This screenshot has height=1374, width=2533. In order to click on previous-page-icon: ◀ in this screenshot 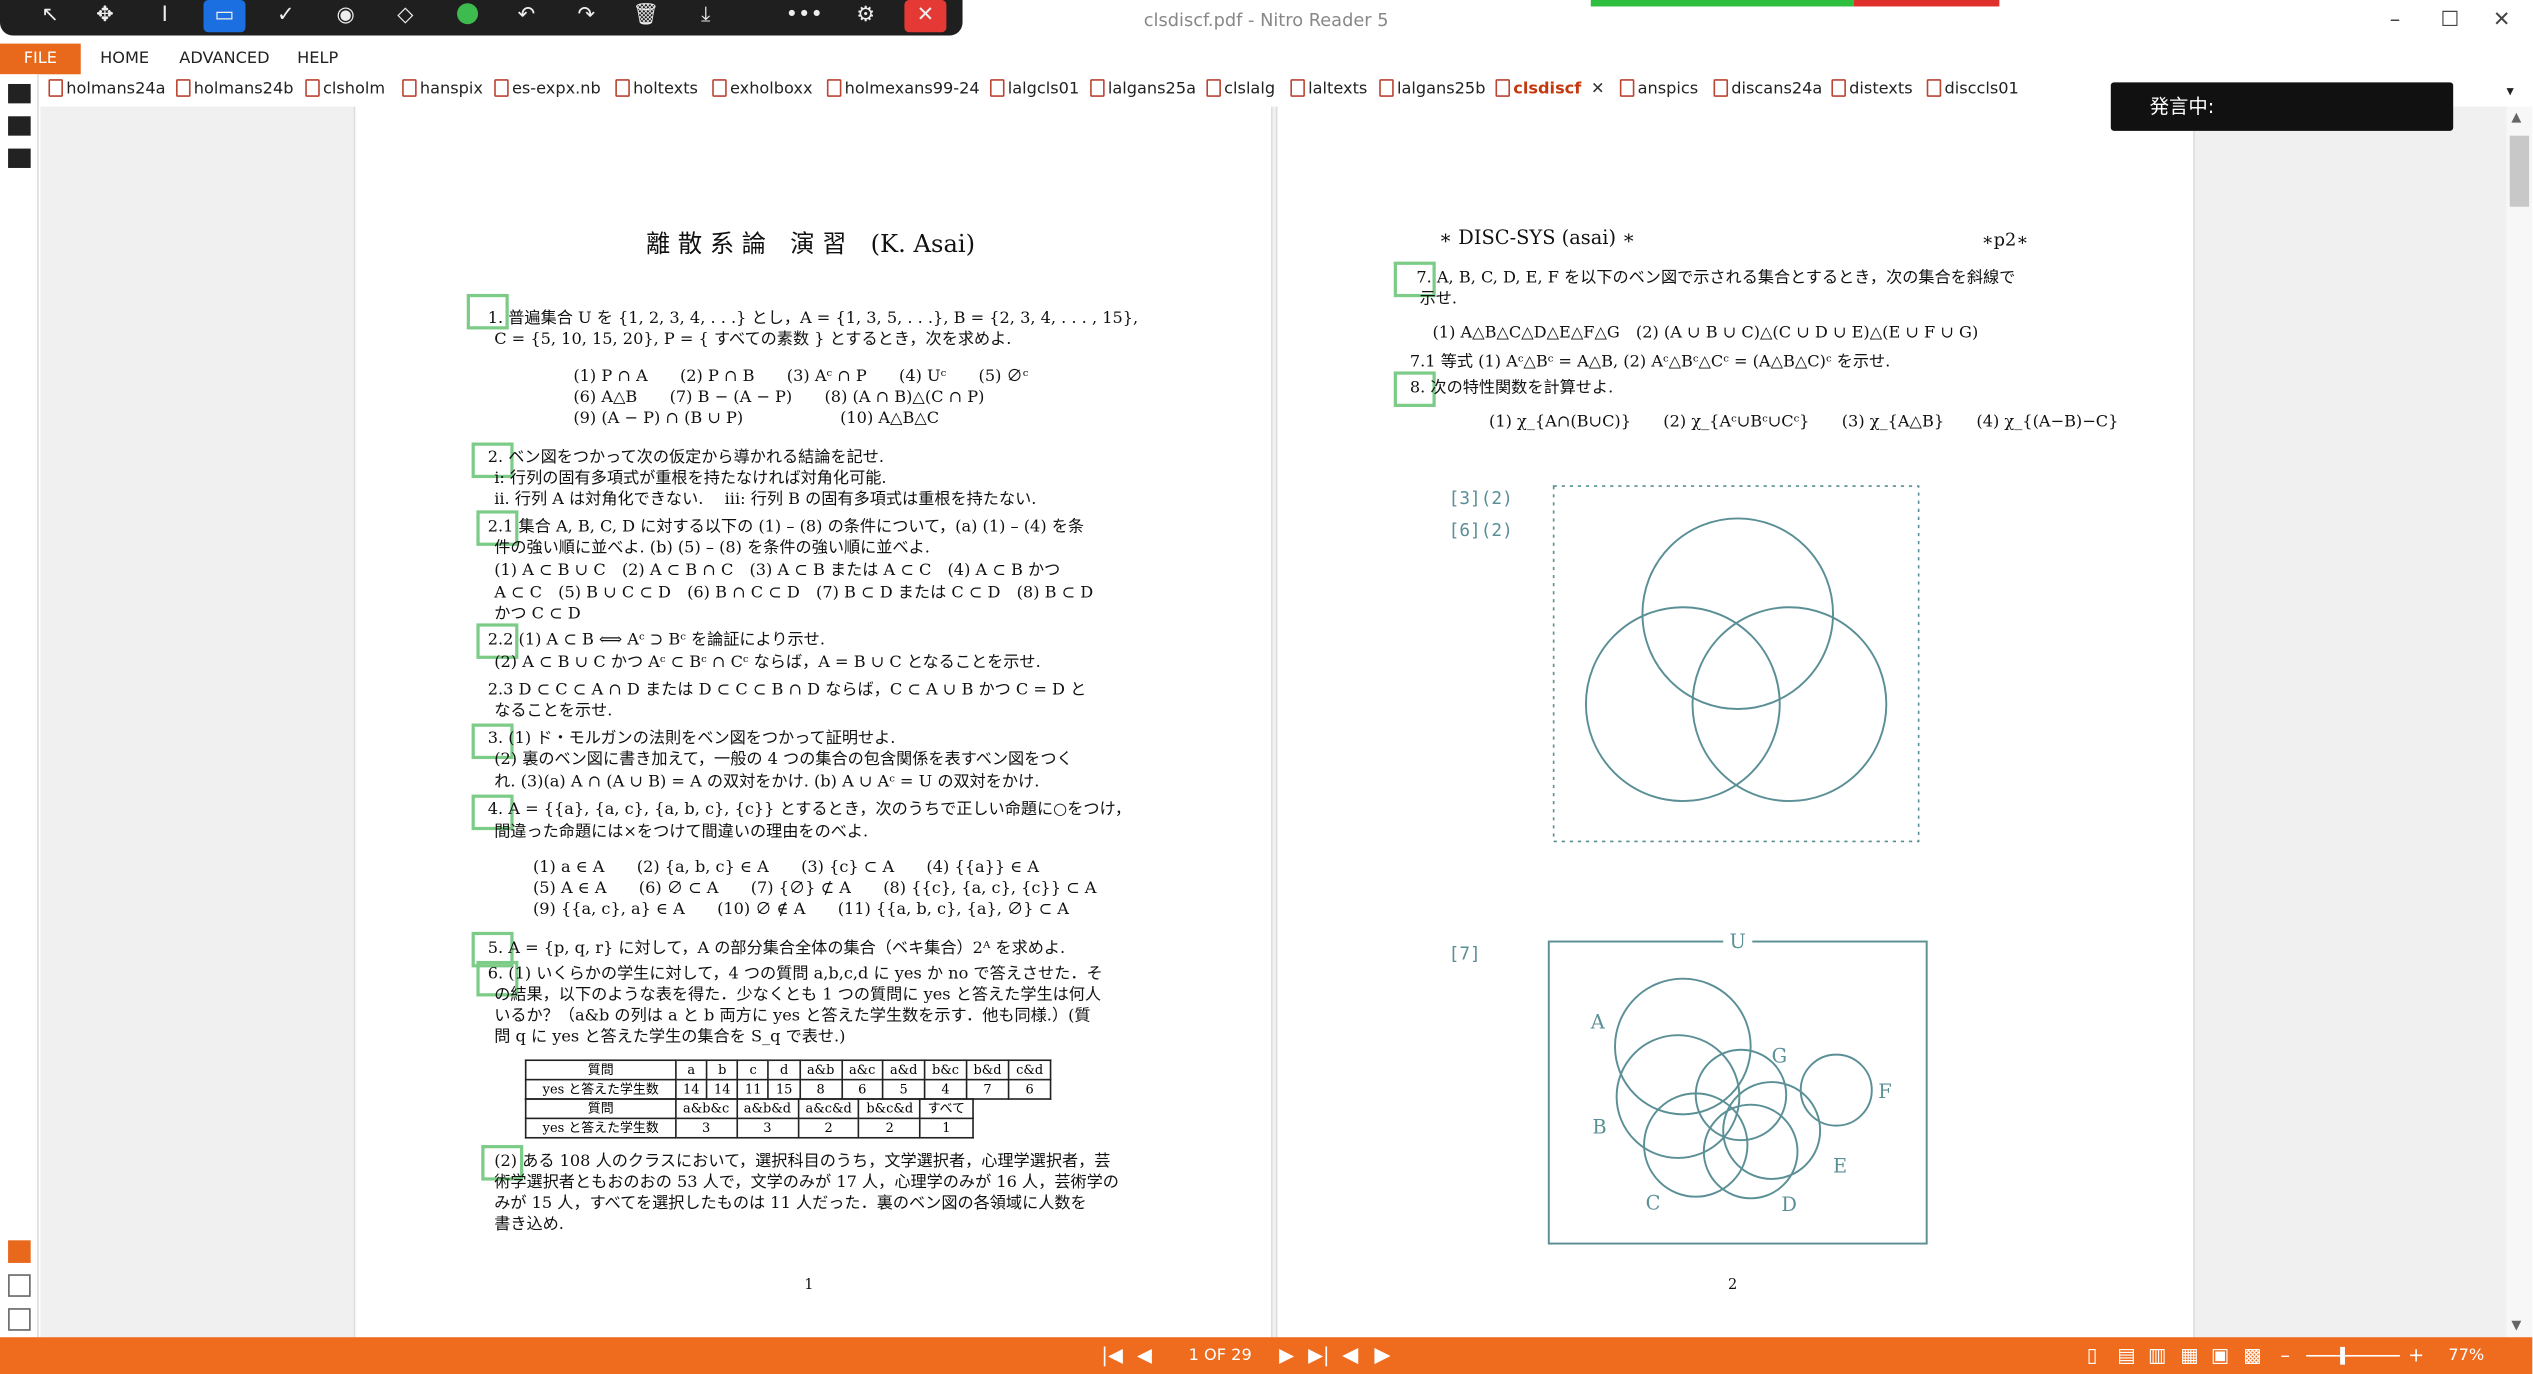, I will do `click(1144, 1355)`.